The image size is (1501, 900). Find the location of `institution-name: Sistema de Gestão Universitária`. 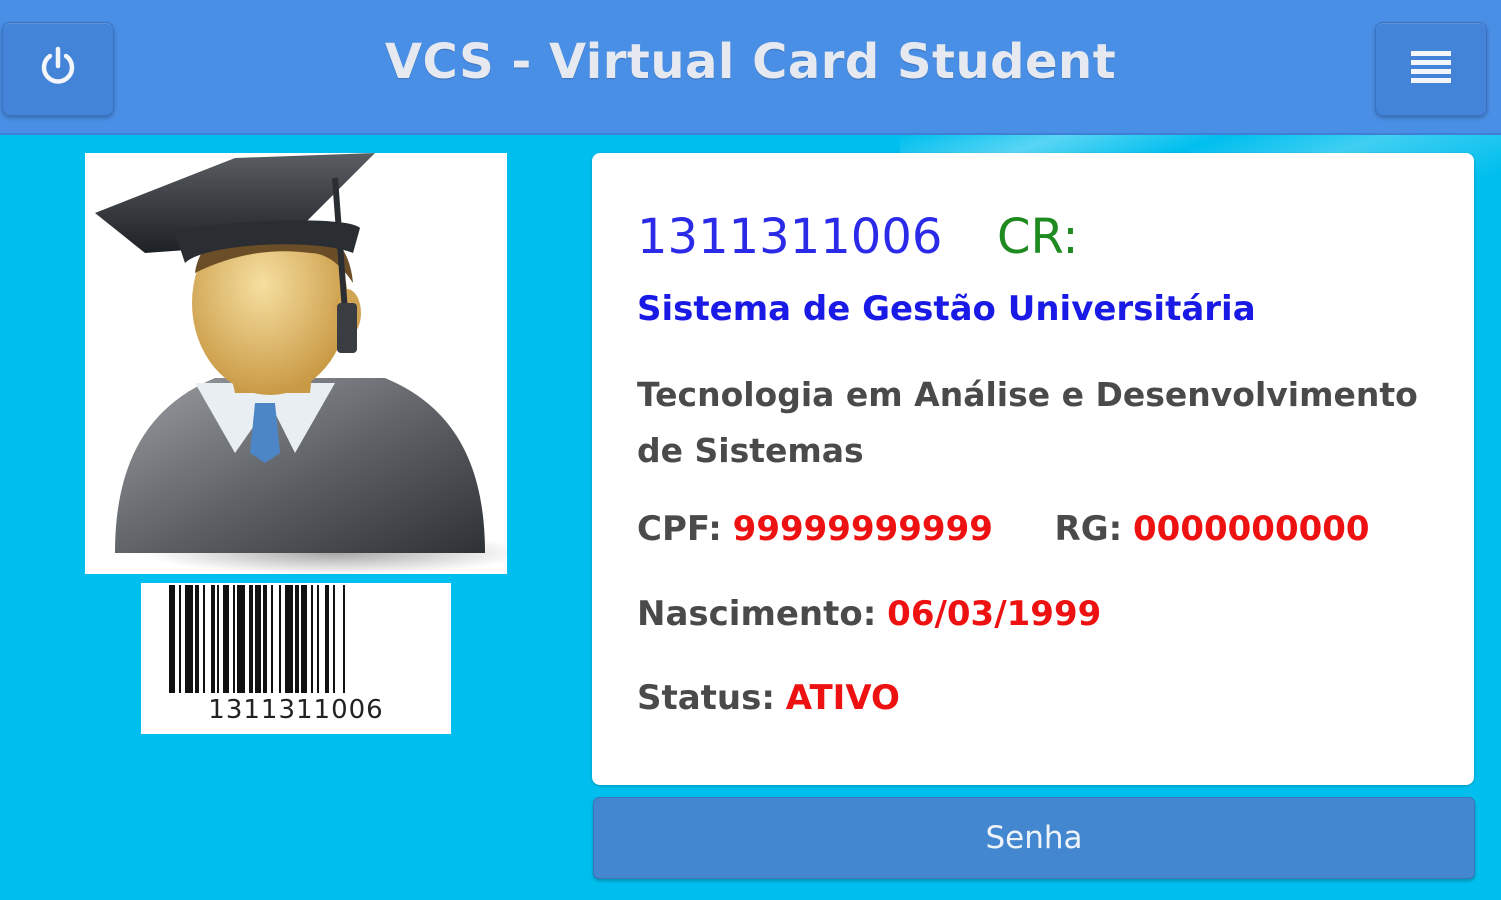

institution-name: Sistema de Gestão Universitária is located at coordinates (946, 309).